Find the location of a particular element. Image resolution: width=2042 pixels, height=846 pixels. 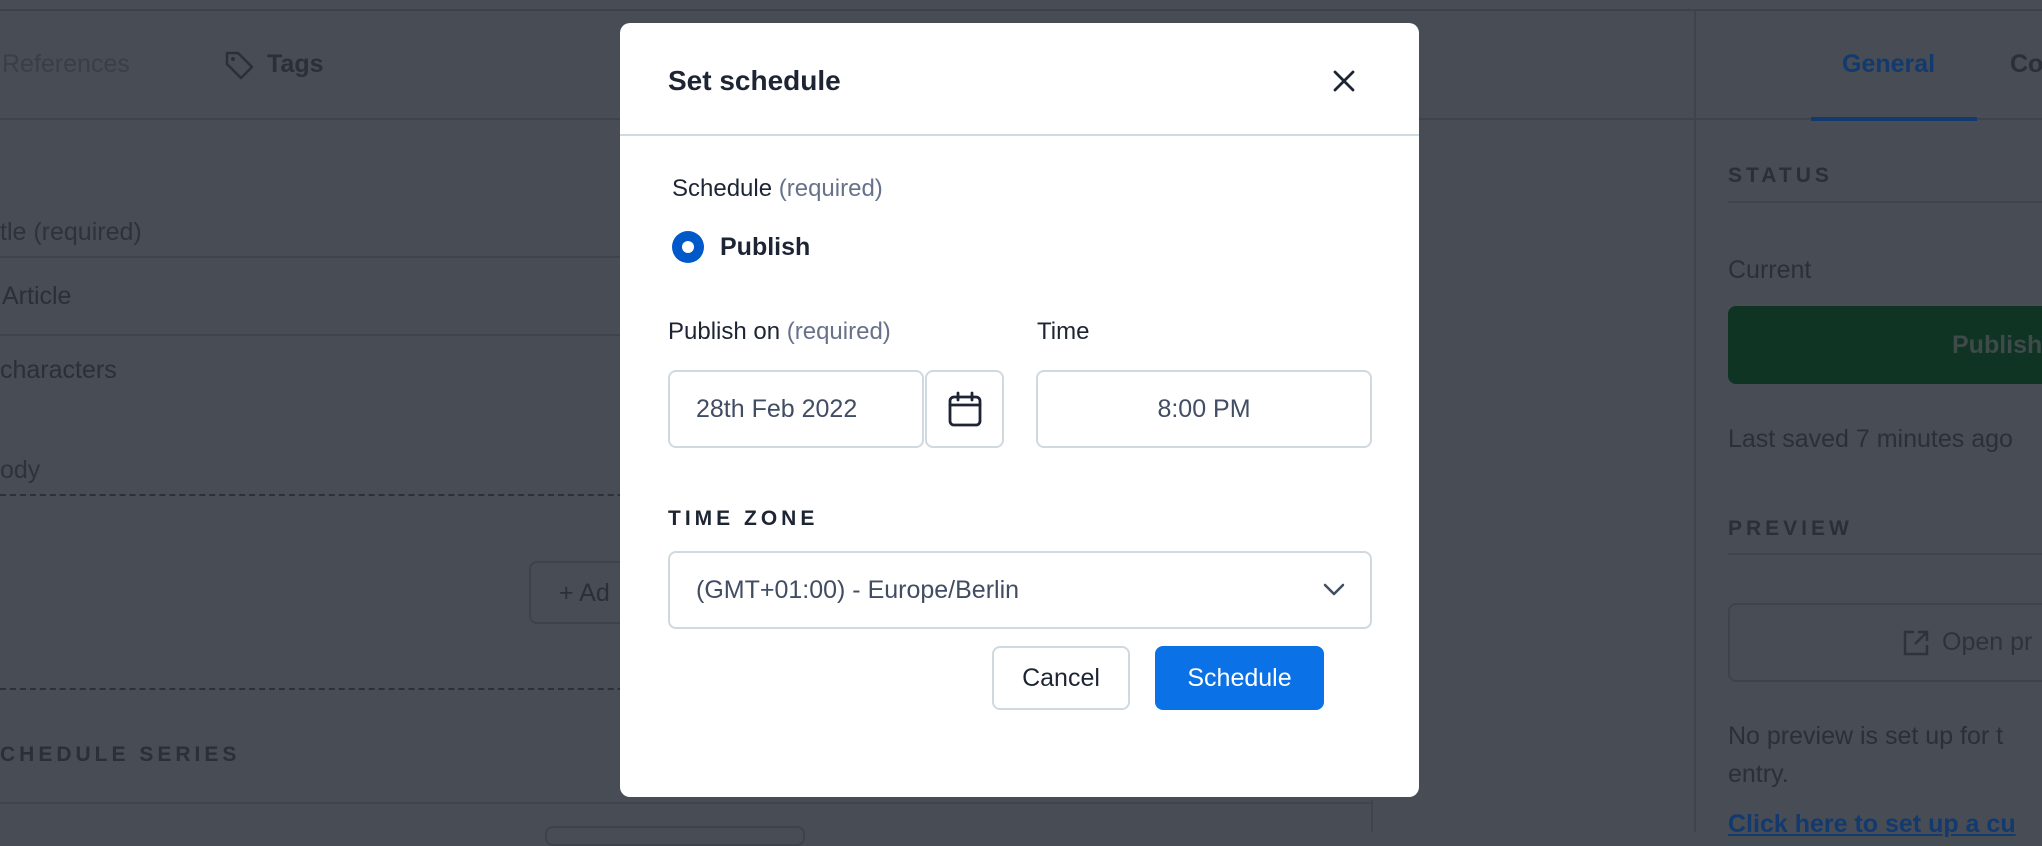

radio-button-selected is located at coordinates (688, 247).